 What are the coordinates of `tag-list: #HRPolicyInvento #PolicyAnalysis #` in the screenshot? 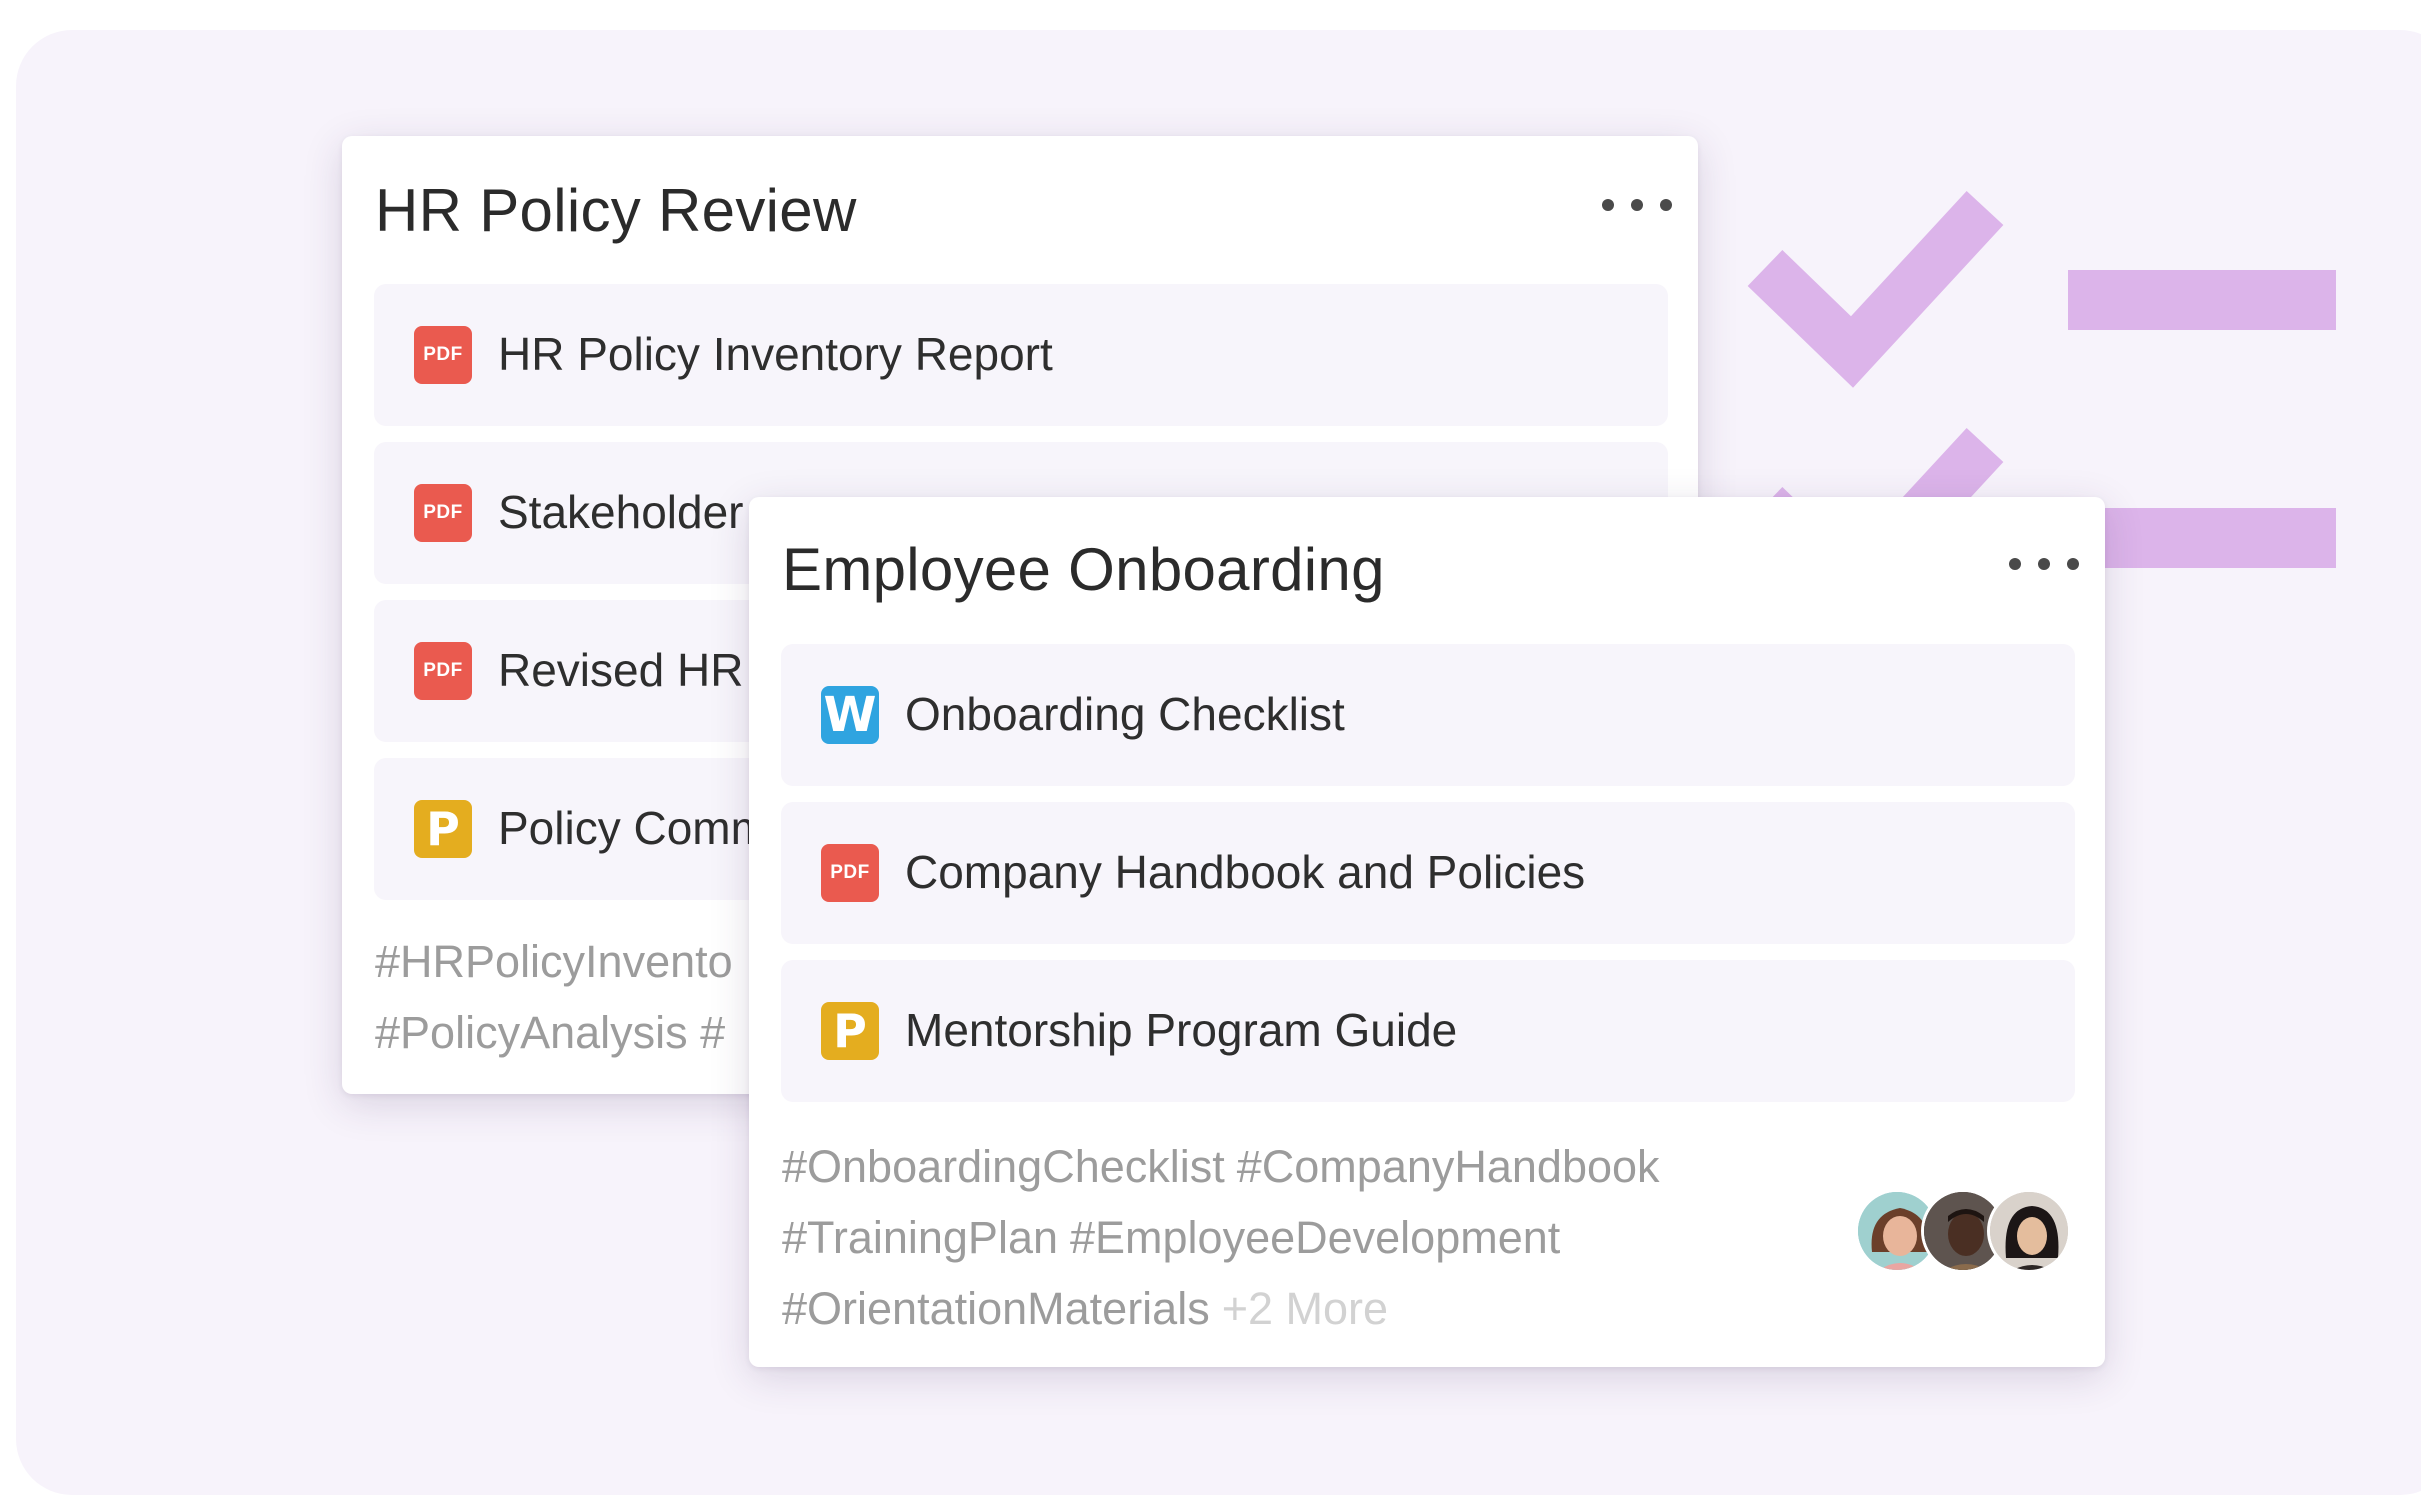 It's located at (554, 997).